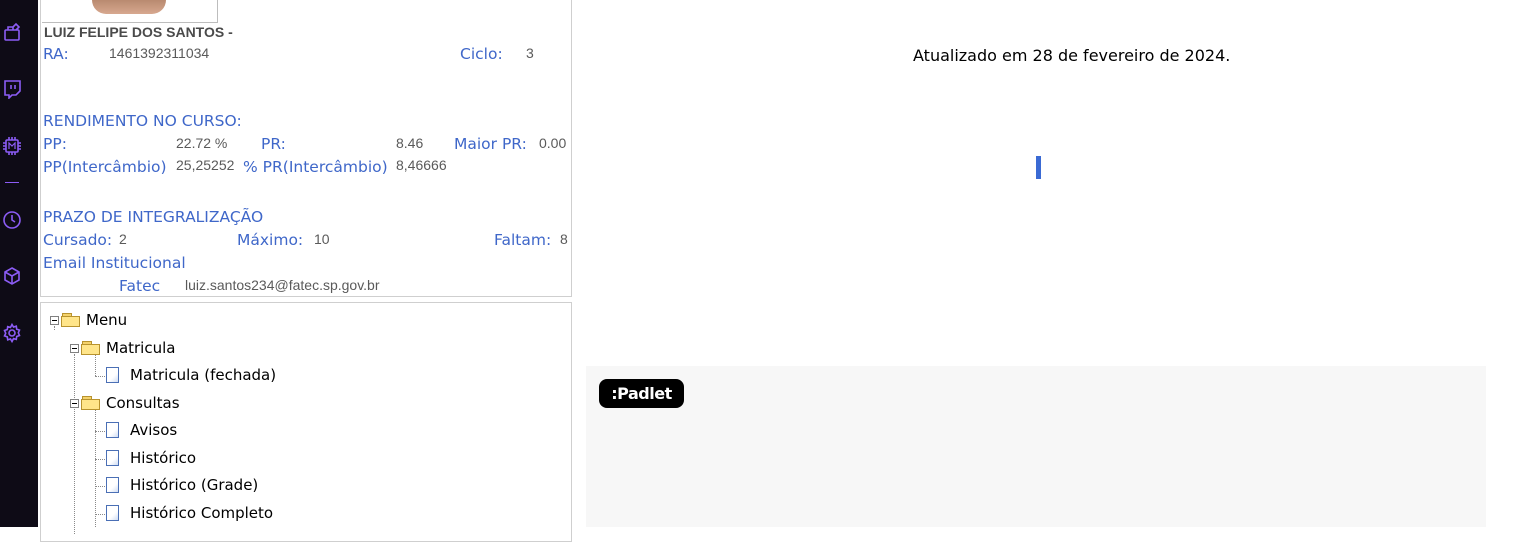 Image resolution: width=1525 pixels, height=542 pixels. Describe the element at coordinates (553, 143) in the screenshot. I see `maior-pr-value: 0.00` at that location.